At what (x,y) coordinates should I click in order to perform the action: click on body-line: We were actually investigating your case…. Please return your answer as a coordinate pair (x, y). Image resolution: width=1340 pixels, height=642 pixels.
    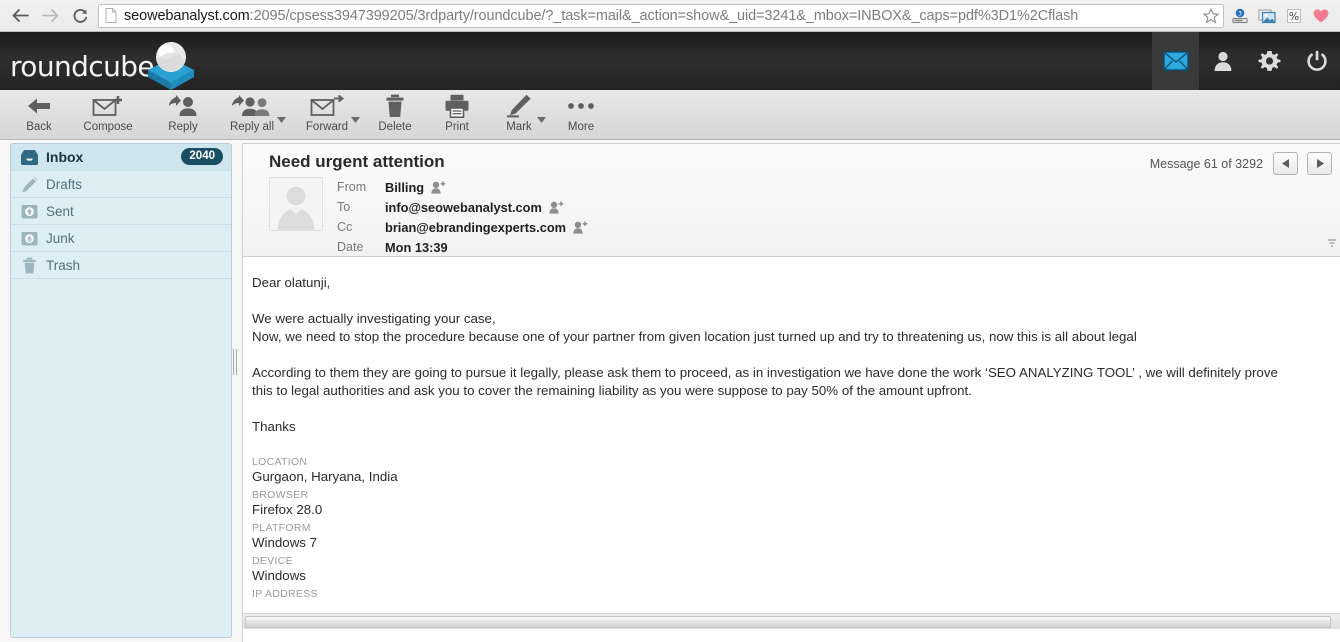
    Looking at the image, I should click on (374, 318).